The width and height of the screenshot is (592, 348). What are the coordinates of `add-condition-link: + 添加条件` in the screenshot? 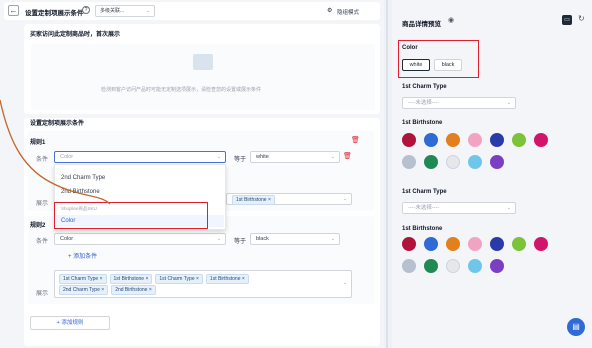 It's located at (82, 255).